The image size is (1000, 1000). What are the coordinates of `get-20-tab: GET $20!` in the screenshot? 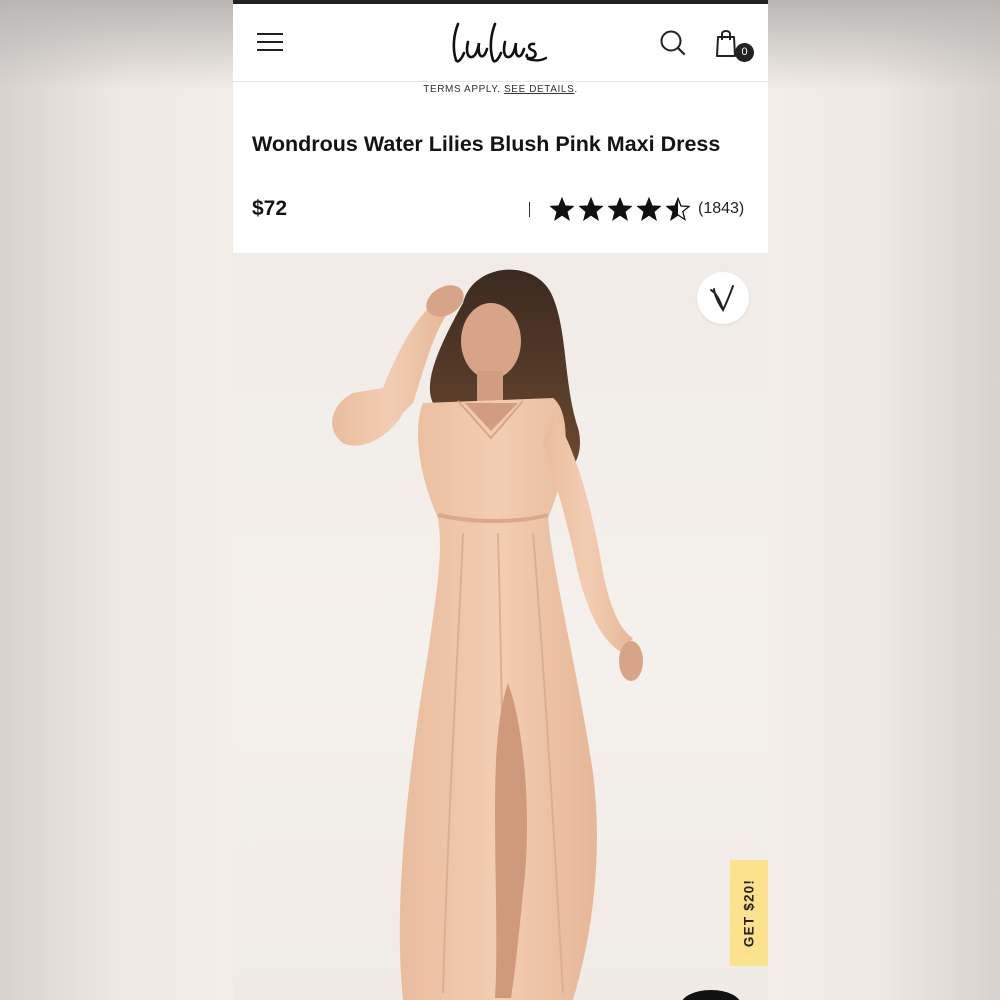 It's located at (749, 913).